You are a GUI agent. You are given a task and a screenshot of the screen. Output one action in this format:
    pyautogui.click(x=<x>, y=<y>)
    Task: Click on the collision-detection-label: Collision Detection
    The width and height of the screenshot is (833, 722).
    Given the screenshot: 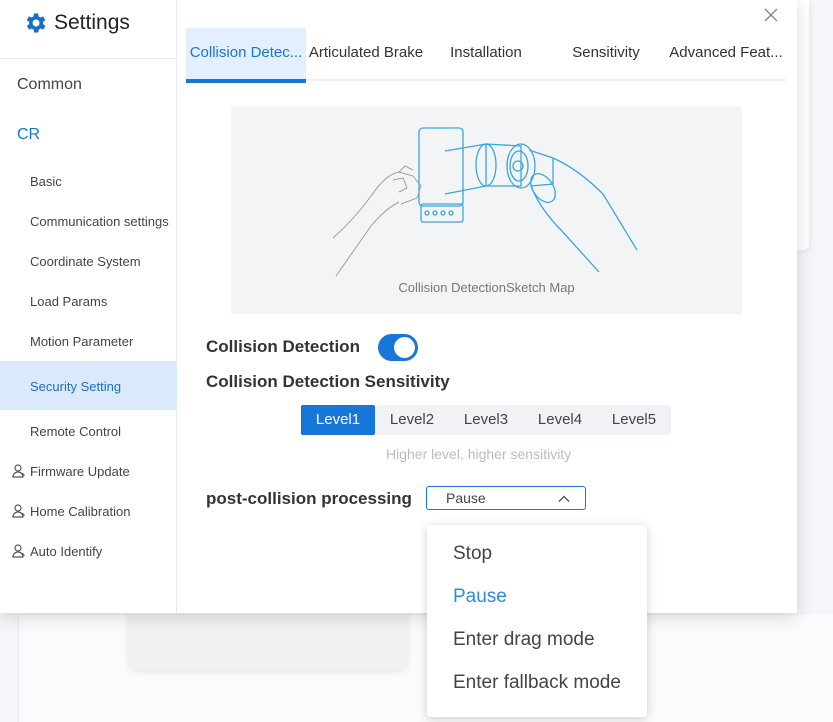 What is the action you would take?
    pyautogui.click(x=283, y=346)
    